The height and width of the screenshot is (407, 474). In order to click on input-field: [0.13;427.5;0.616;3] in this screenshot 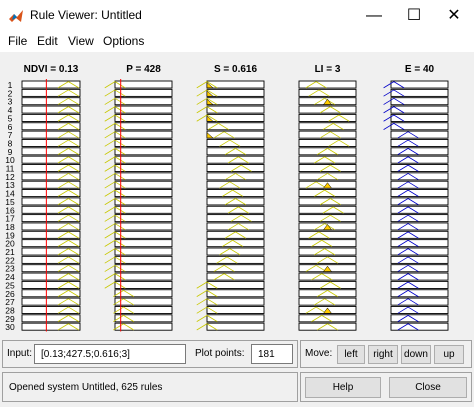, I will do `click(110, 354)`.